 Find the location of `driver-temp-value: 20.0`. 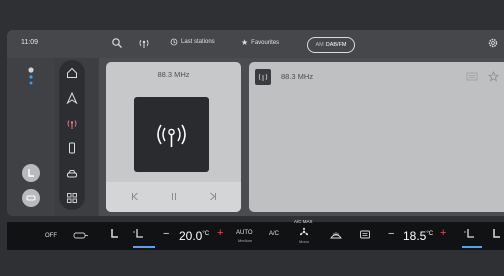

driver-temp-value: 20.0 is located at coordinates (191, 236).